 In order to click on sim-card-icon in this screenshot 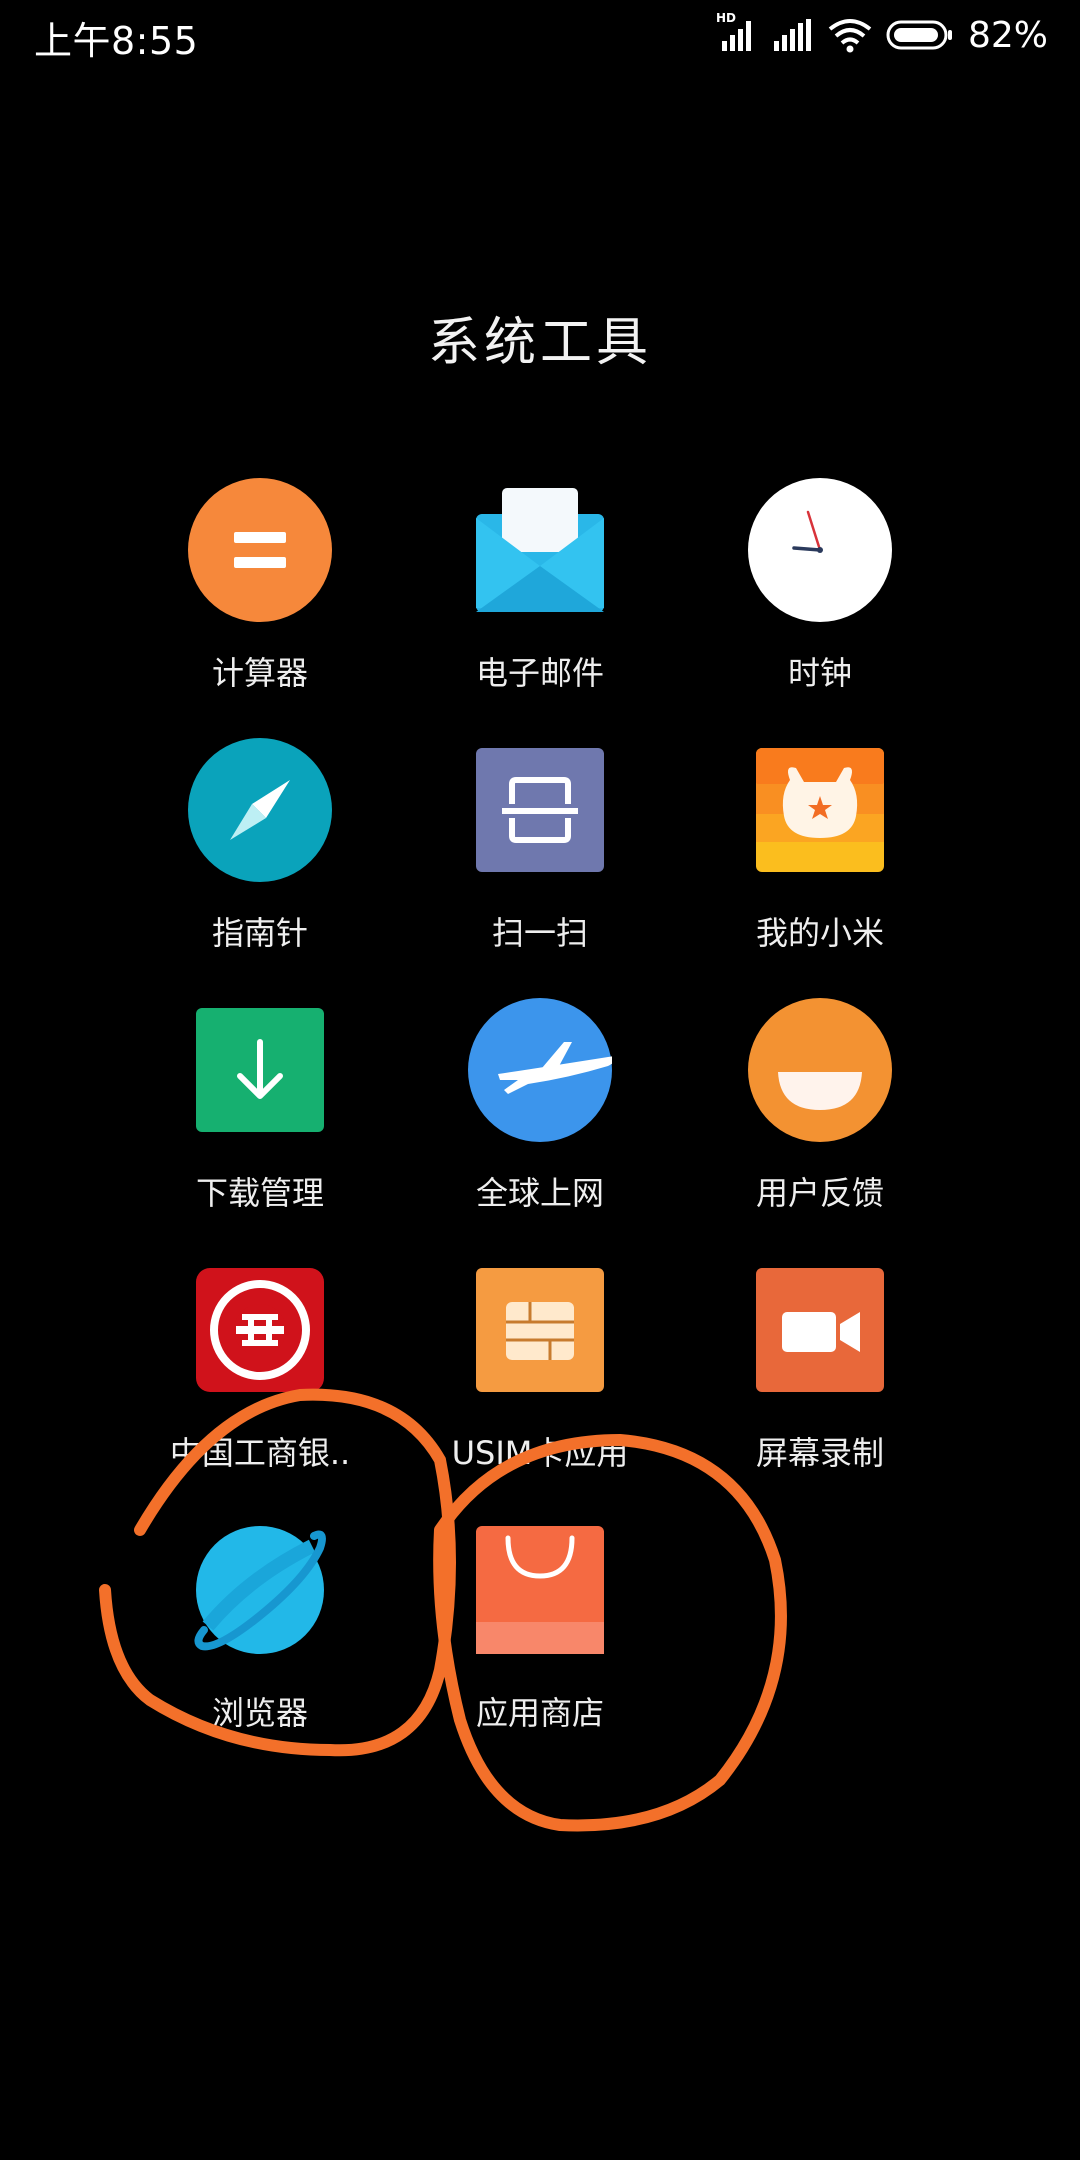, I will do `click(540, 1330)`.